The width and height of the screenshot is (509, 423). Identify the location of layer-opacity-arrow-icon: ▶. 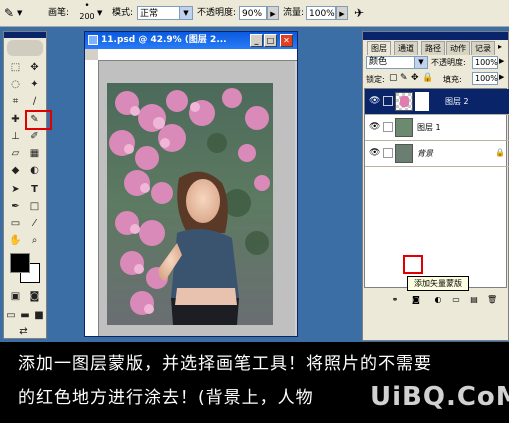
(501, 61).